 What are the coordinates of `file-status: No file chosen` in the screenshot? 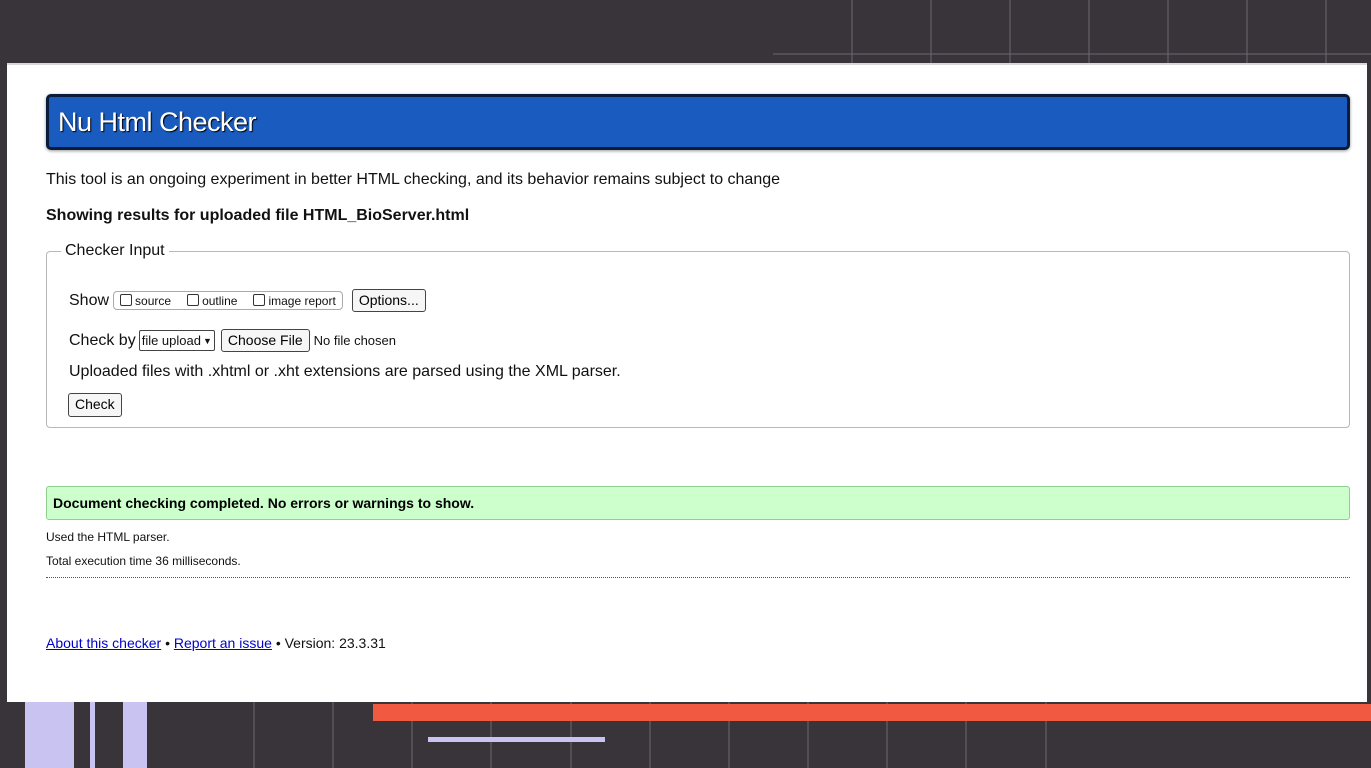 It's located at (354, 340).